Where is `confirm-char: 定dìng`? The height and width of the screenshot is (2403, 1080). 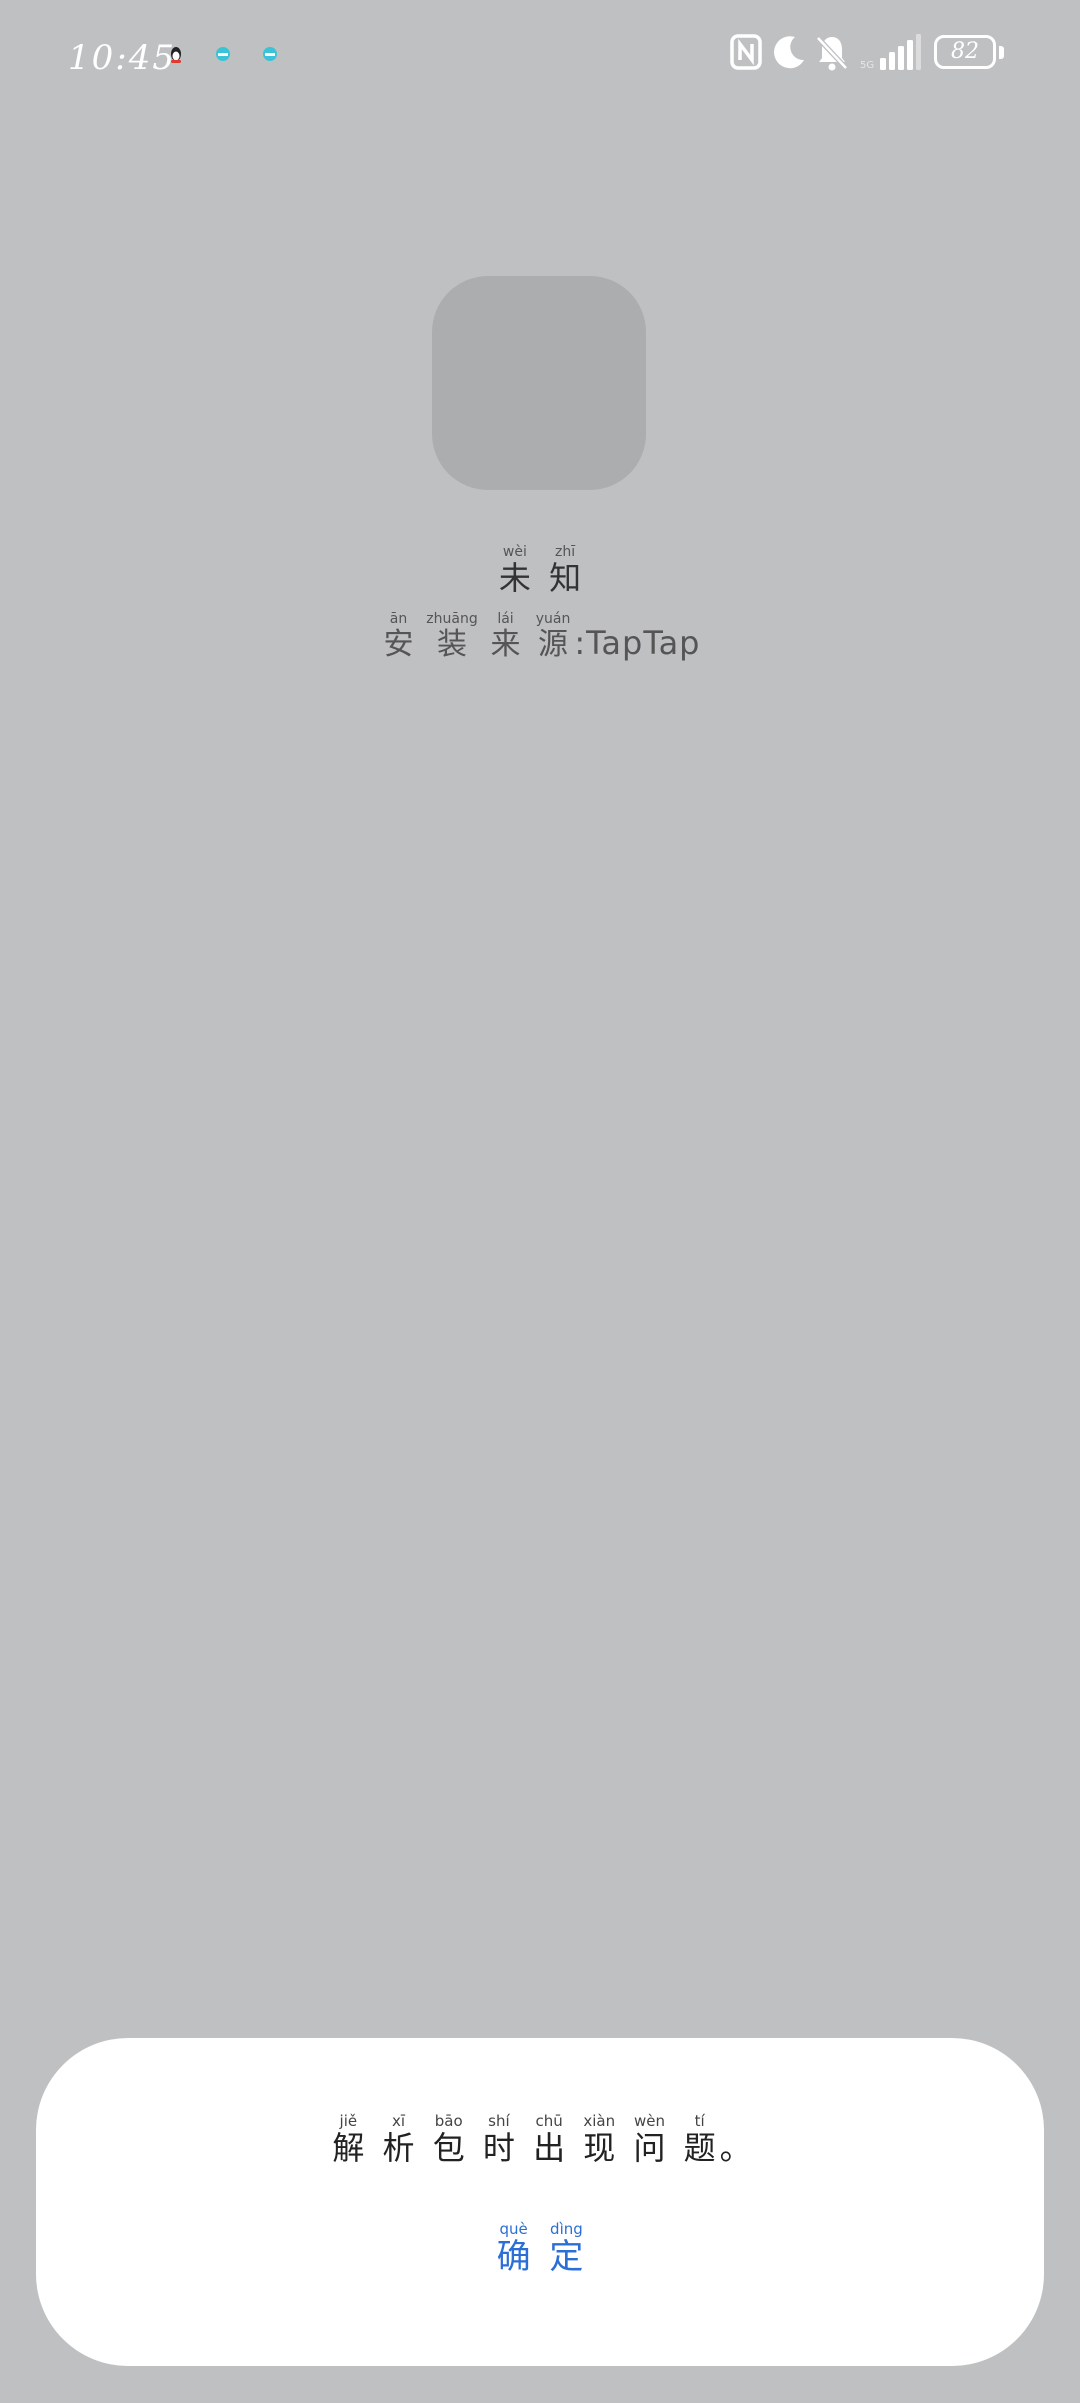
confirm-char: 定dìng is located at coordinates (566, 2248).